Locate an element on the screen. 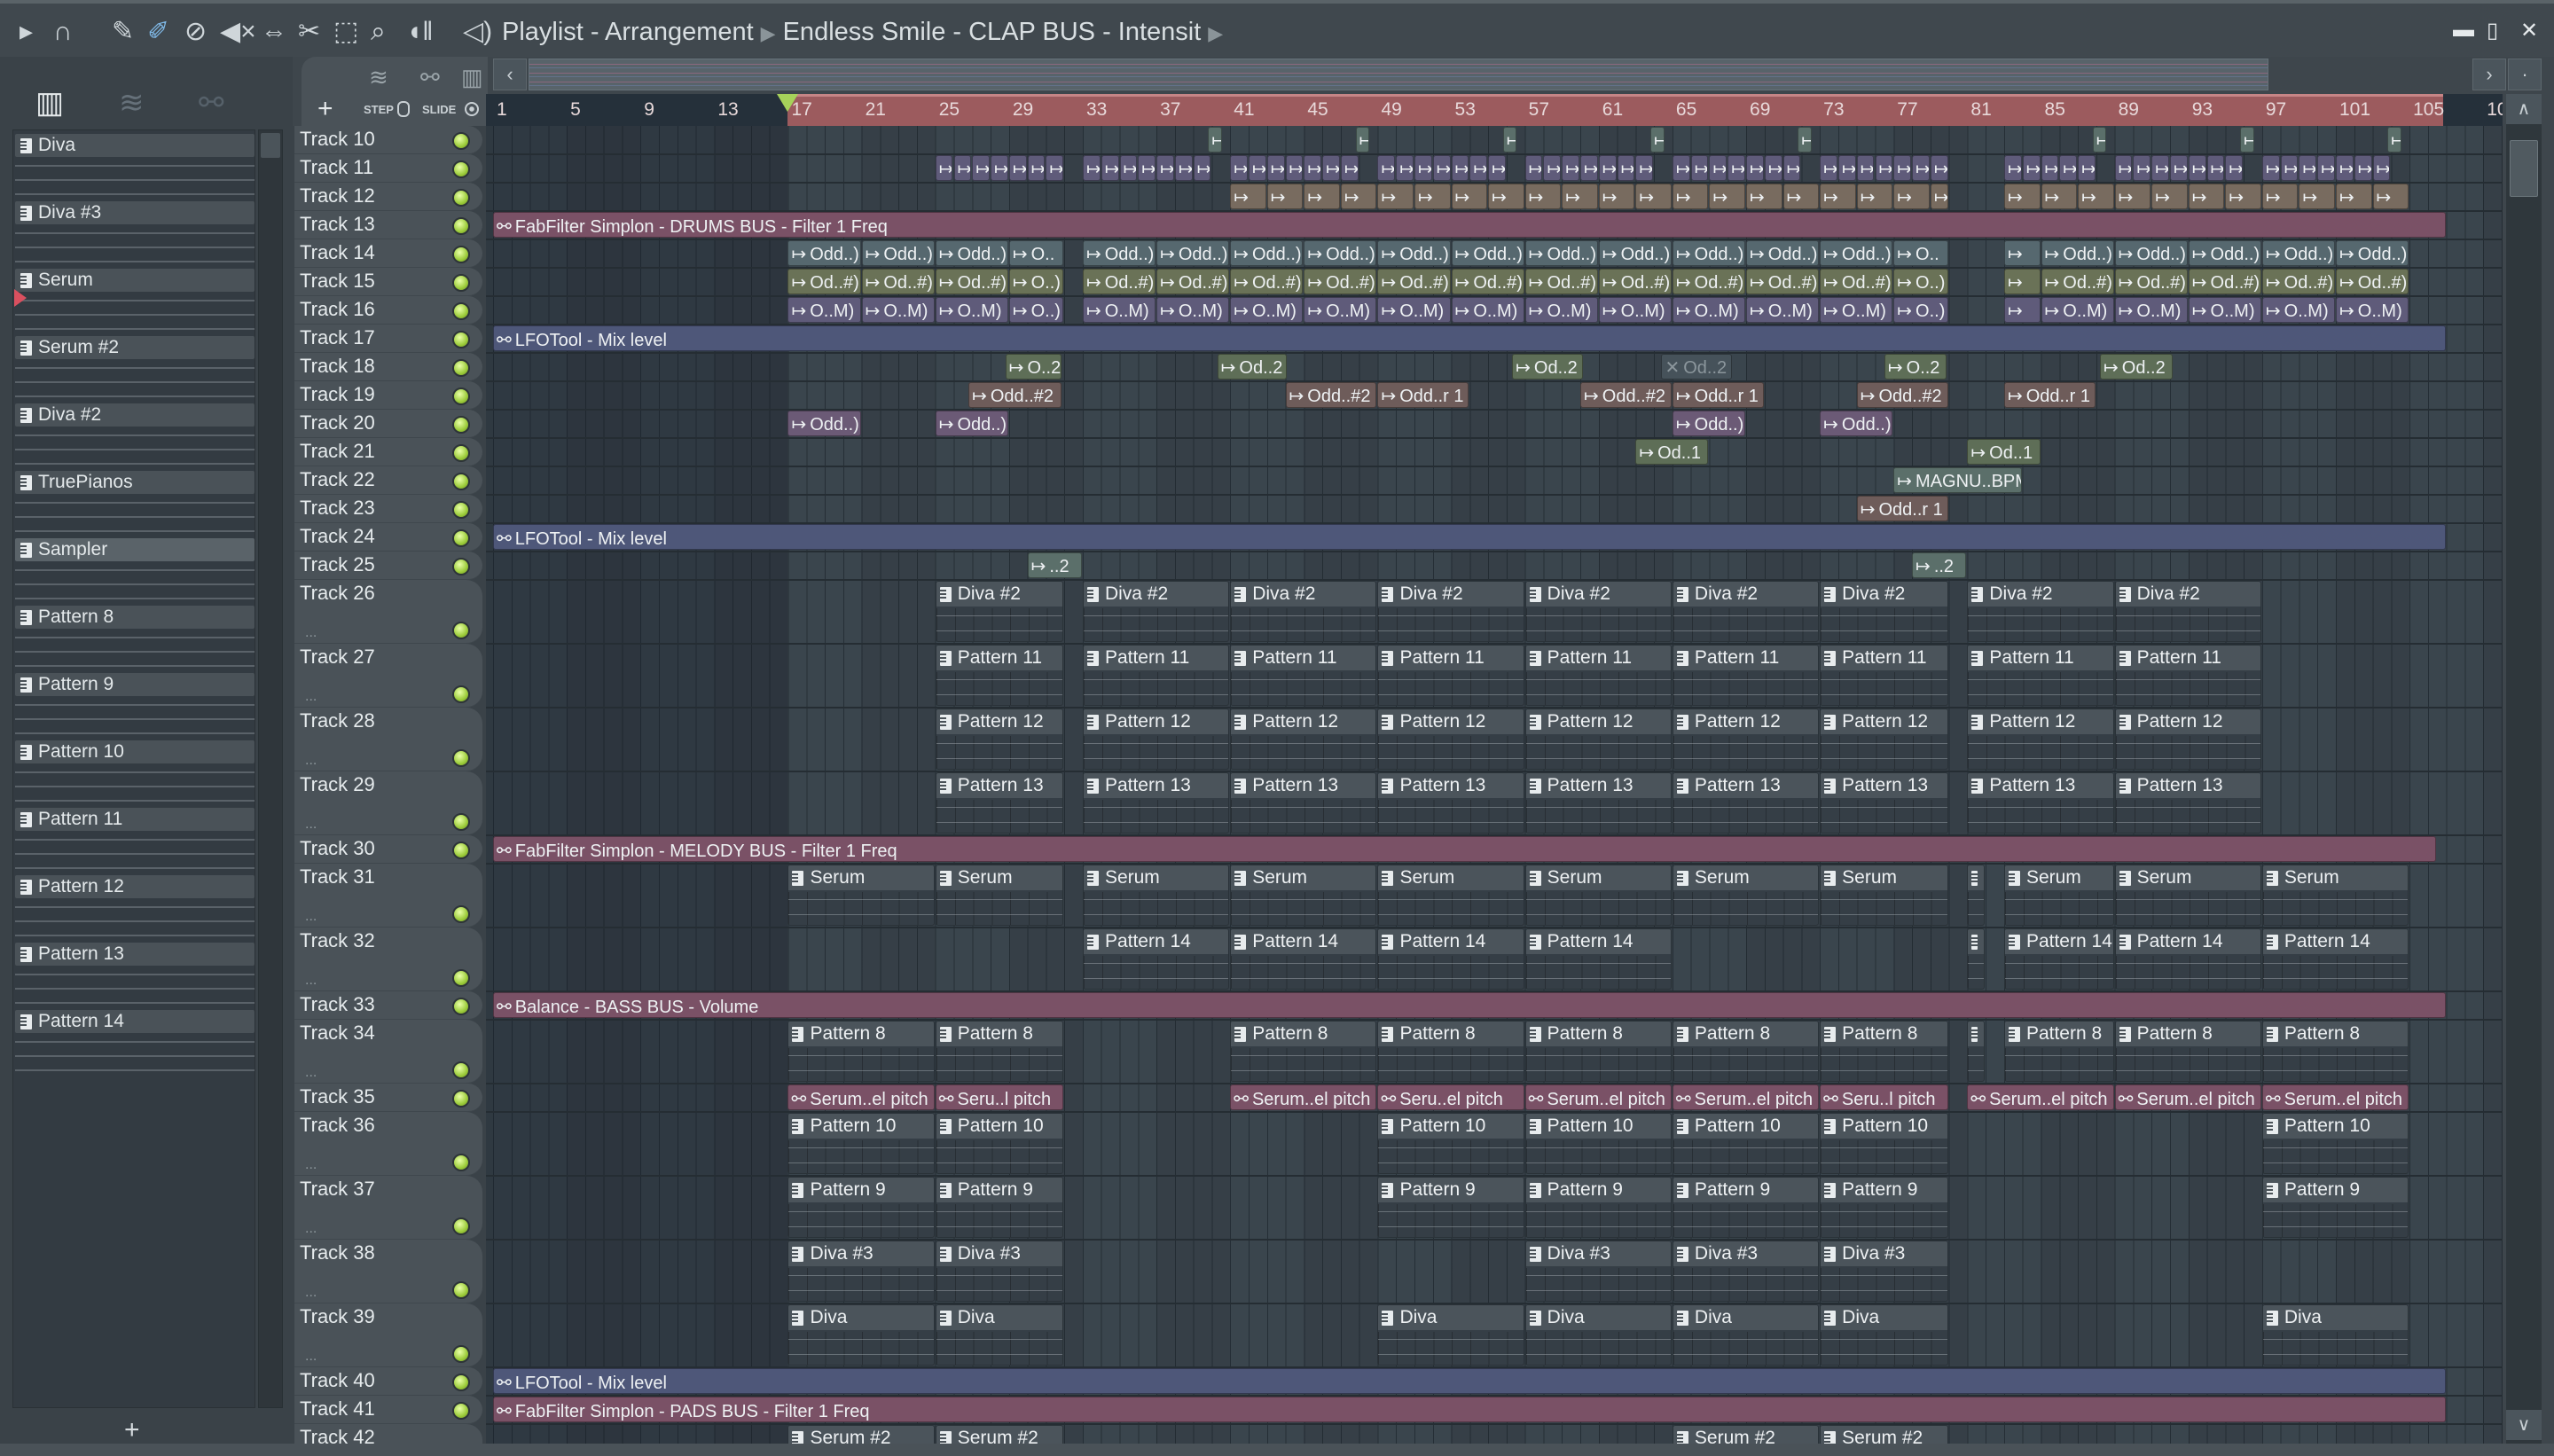 This screenshot has height=1456, width=2554. pat-clip: Pattern 14 is located at coordinates (1598, 959).